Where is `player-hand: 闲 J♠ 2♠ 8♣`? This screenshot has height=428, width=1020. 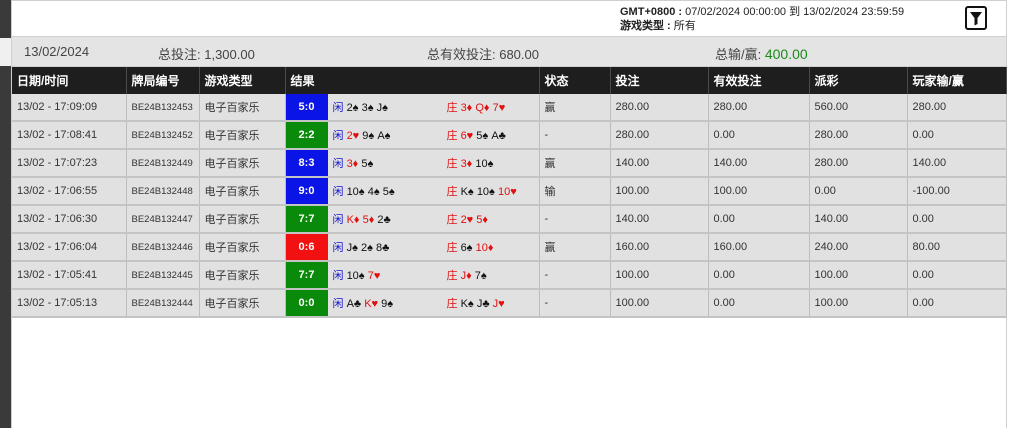
player-hand: 闲 J♠ 2♠ 8♣ is located at coordinates (387, 247).